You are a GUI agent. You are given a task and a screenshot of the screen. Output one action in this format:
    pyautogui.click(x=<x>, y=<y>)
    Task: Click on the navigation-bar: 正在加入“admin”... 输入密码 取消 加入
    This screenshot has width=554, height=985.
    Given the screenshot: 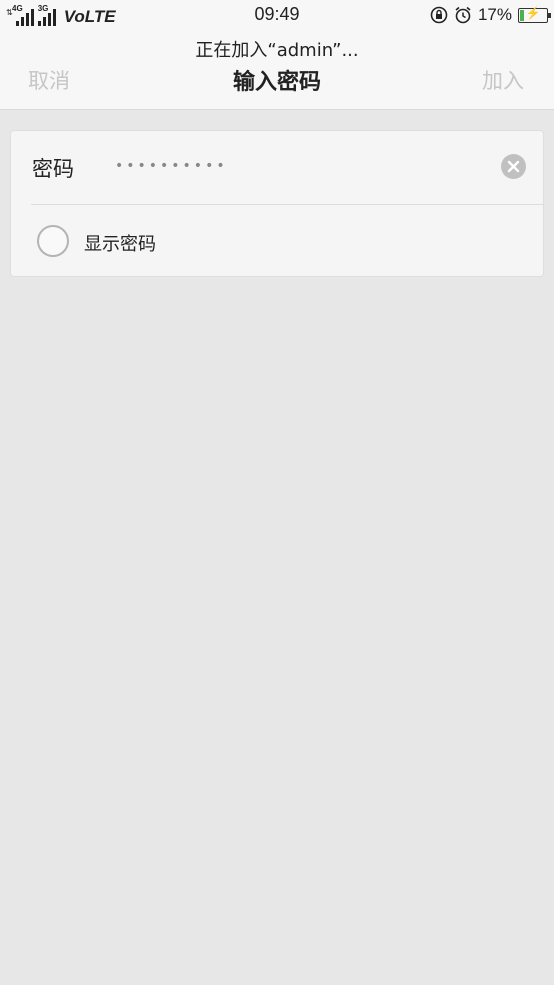 What is the action you would take?
    pyautogui.click(x=277, y=70)
    